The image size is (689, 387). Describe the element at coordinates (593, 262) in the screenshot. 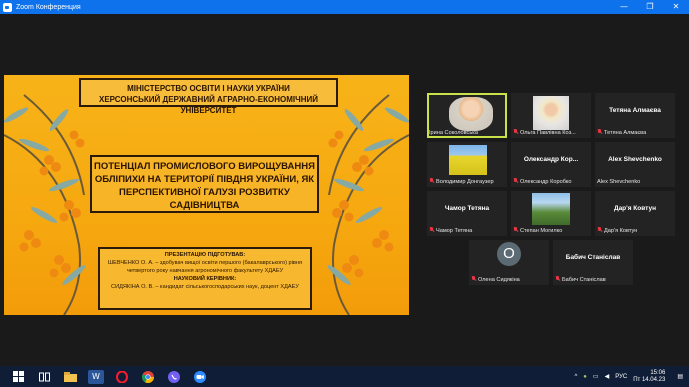

I see `participant-tile: Бабич Станіслав Бабич Станіслав` at that location.